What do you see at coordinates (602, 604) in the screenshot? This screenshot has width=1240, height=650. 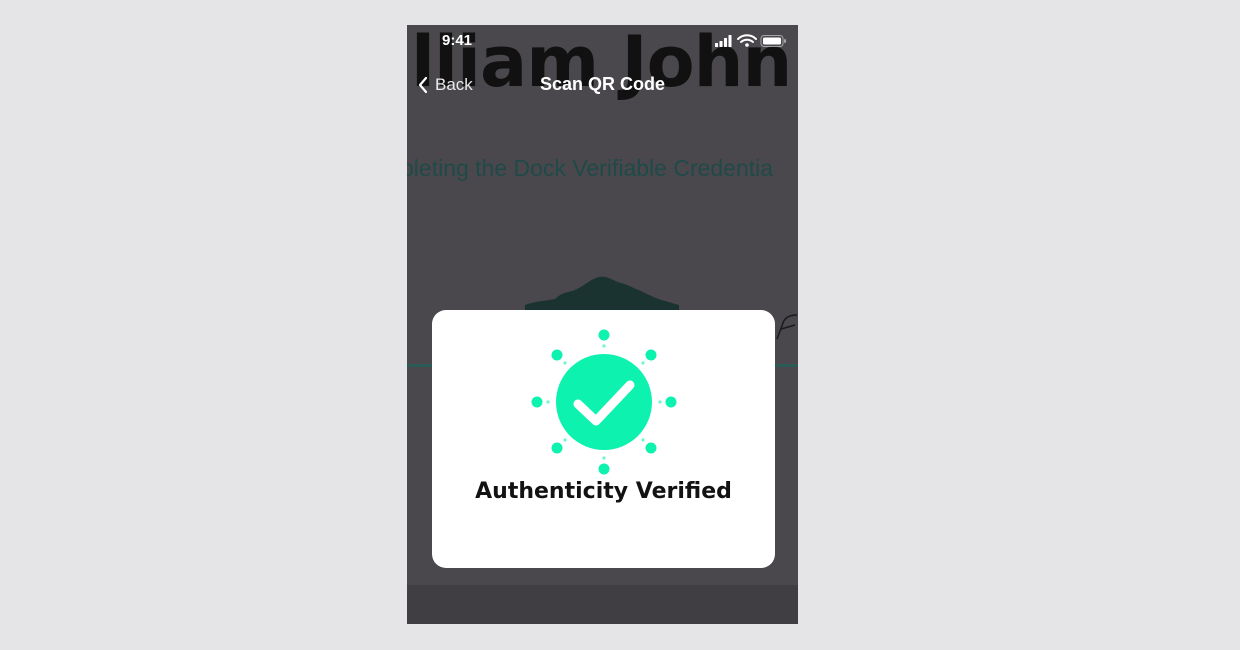 I see `bottom-band` at bounding box center [602, 604].